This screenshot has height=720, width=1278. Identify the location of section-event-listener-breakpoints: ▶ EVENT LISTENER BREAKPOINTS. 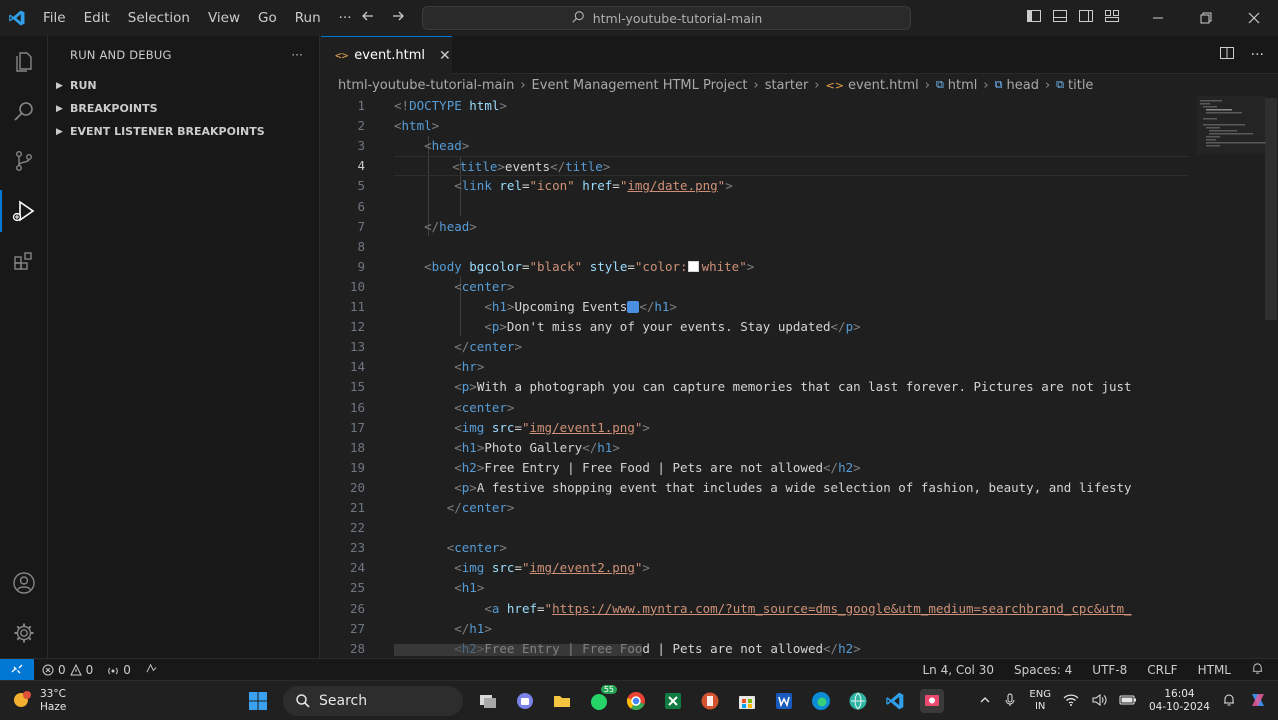
(183, 131).